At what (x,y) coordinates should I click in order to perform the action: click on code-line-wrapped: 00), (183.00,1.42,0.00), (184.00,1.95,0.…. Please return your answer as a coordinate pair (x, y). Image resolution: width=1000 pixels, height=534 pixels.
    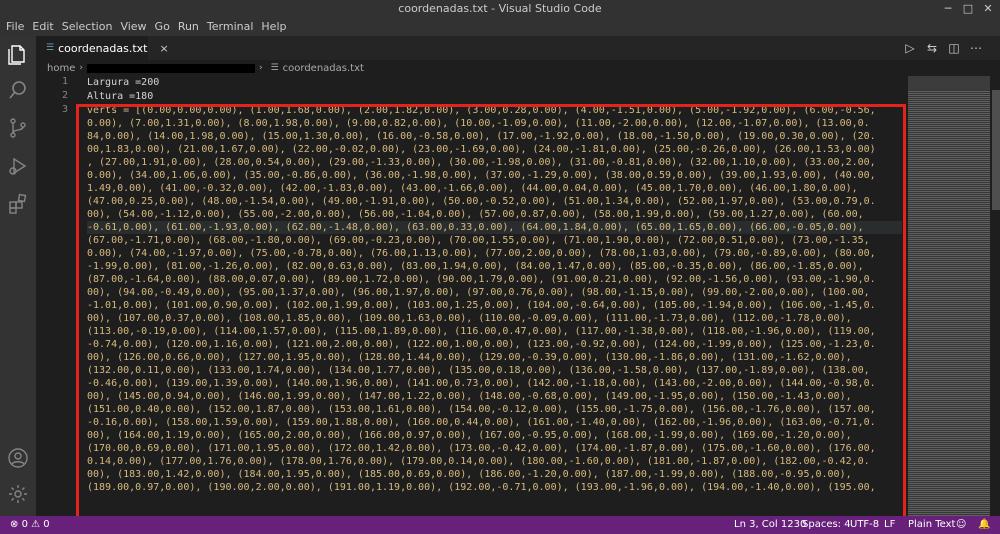
    Looking at the image, I should click on (494, 474).